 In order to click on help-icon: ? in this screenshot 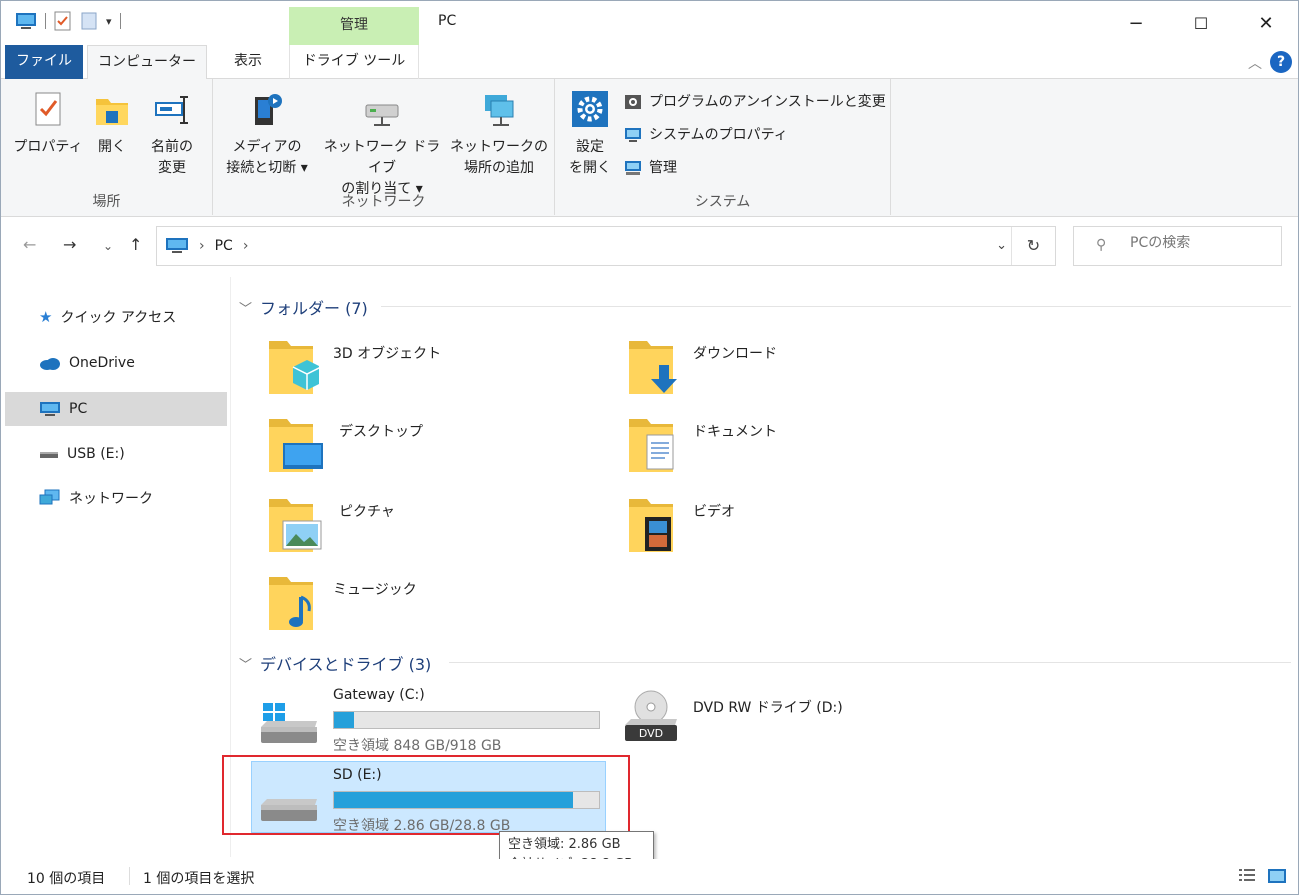, I will do `click(1281, 62)`.